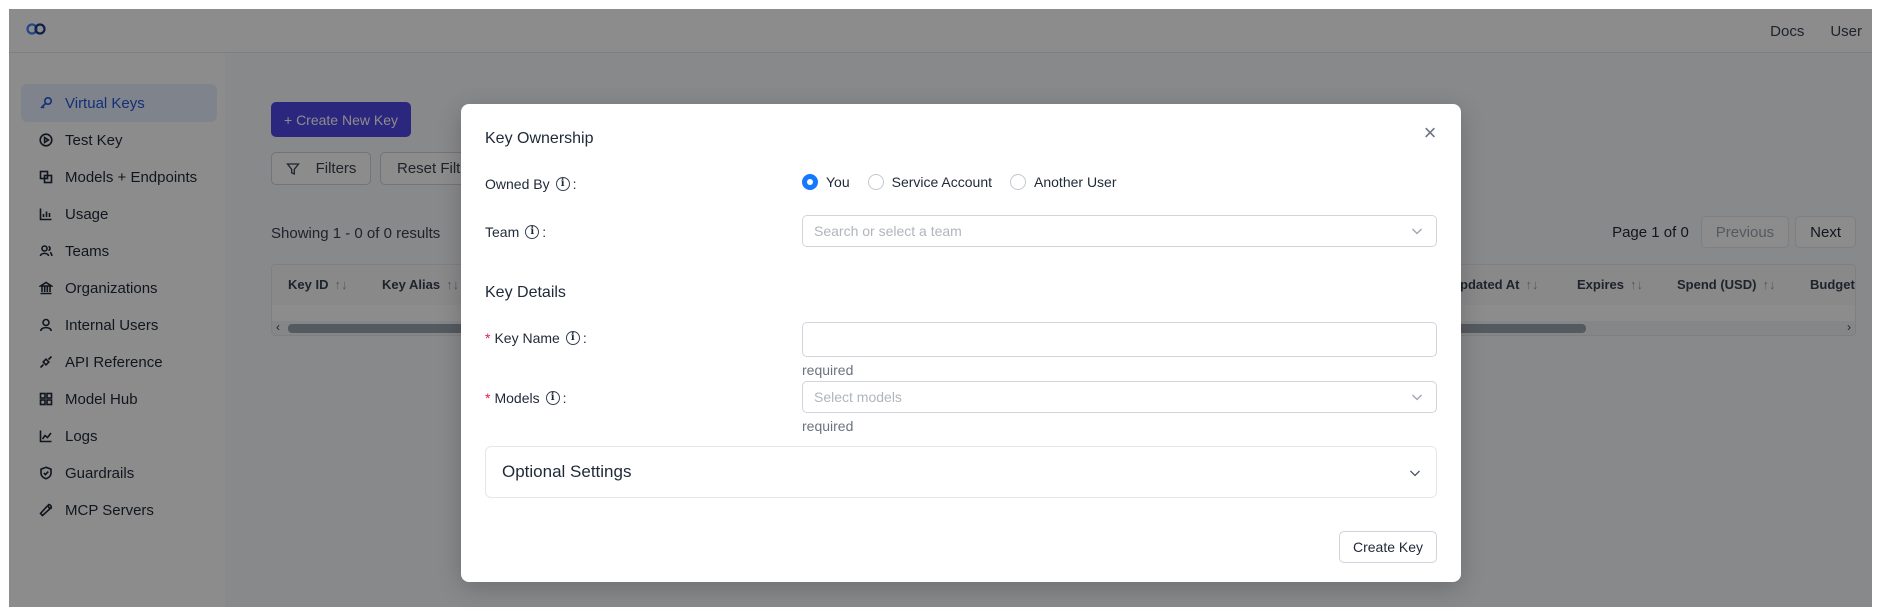 This screenshot has height=613, width=1878. I want to click on key-name-input, so click(1119, 339).